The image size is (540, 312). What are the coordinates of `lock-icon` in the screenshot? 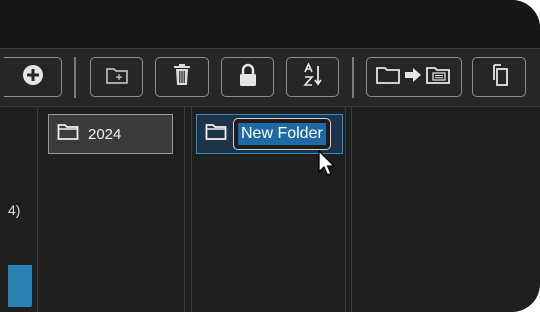 It's located at (248, 77).